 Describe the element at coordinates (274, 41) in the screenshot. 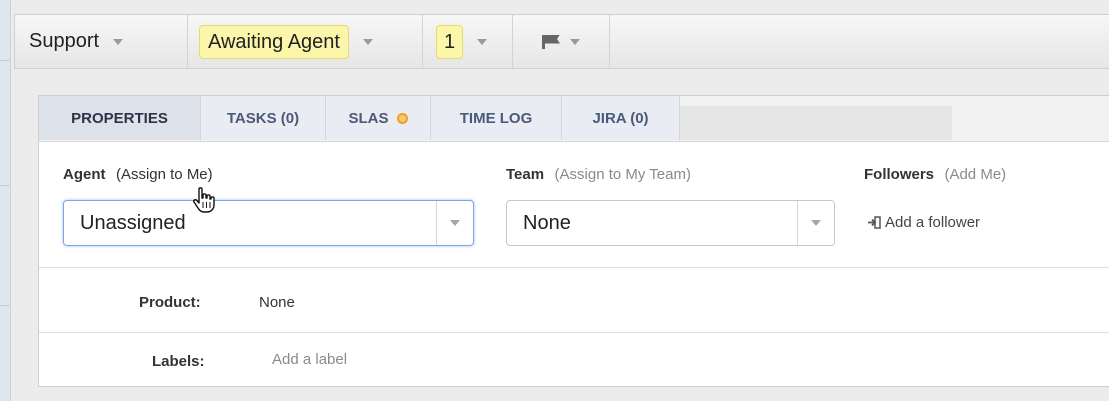

I see `status-badge: Awaiting Agent` at that location.